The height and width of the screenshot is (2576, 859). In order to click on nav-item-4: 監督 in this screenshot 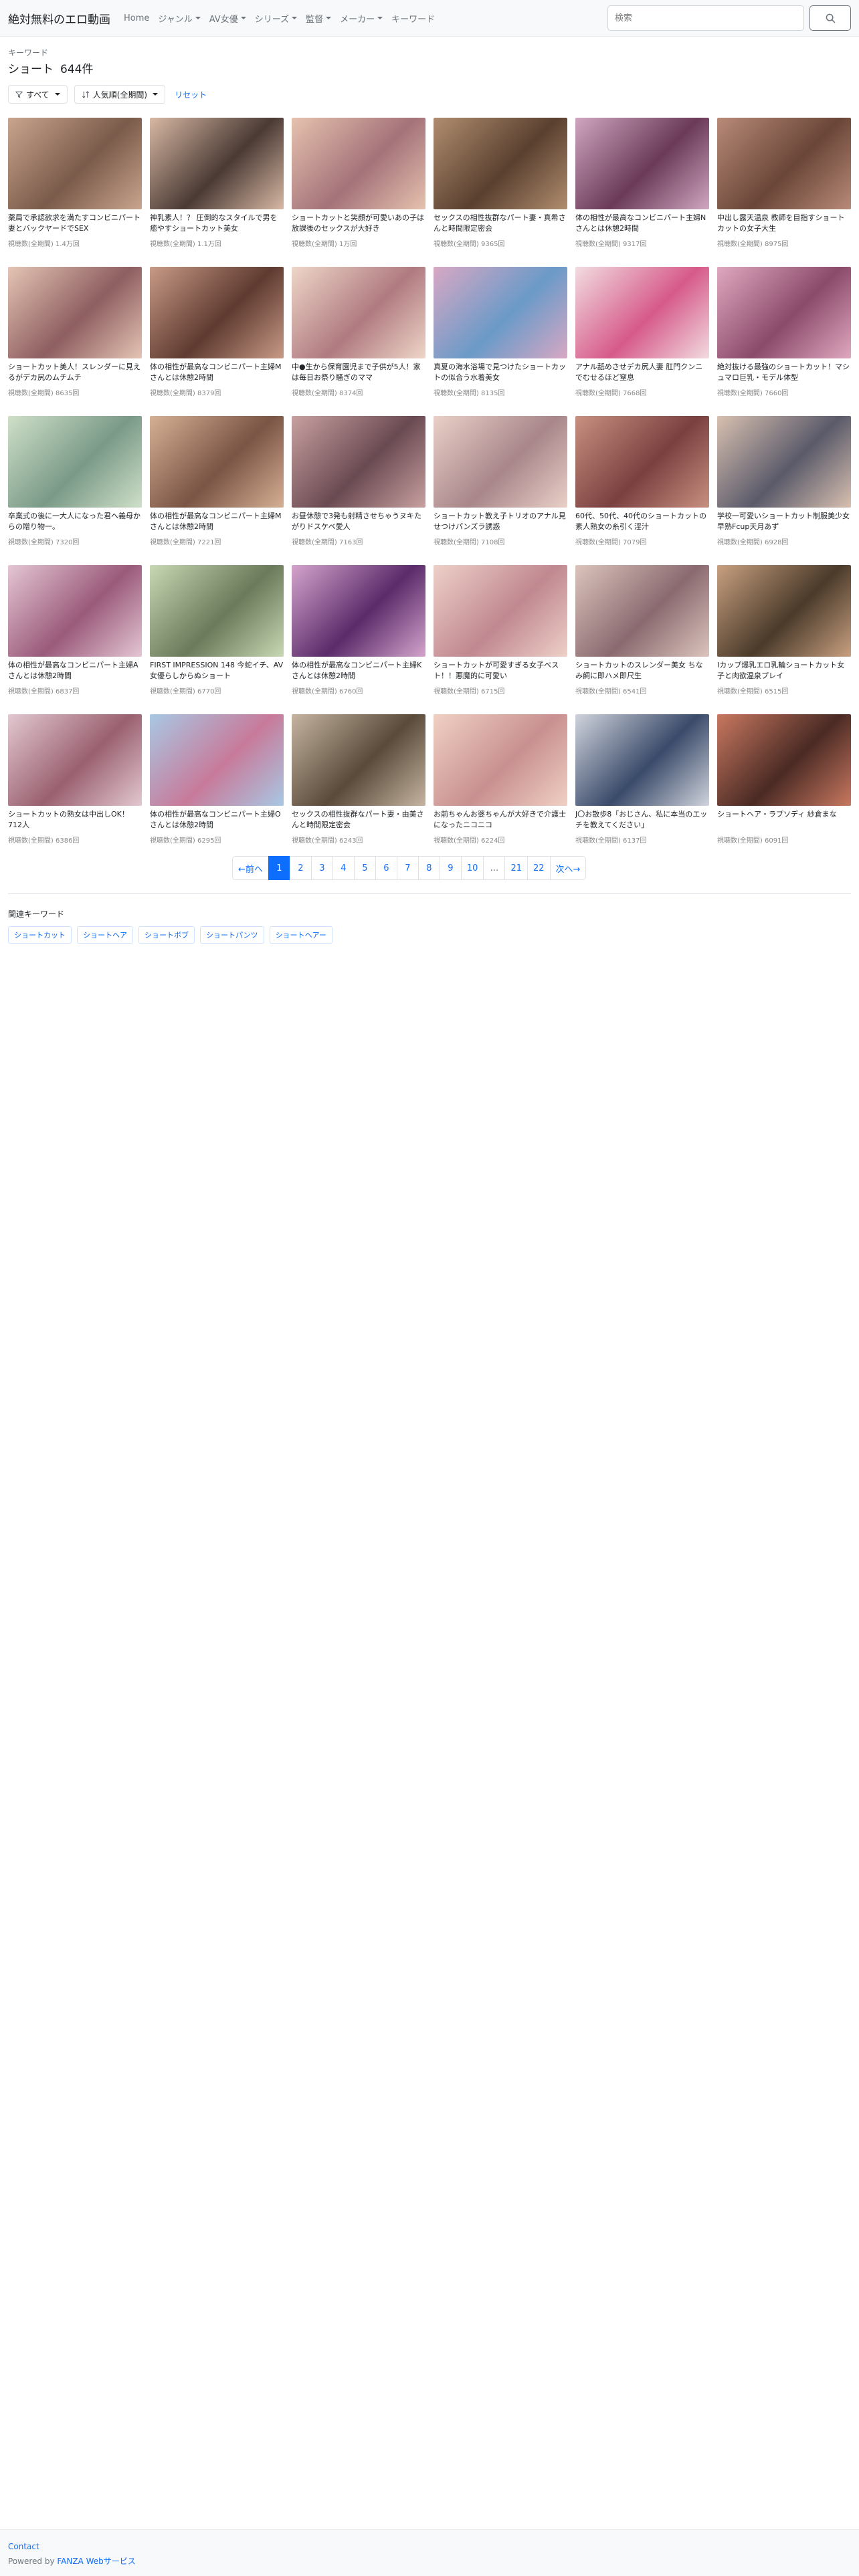, I will do `click(319, 18)`.